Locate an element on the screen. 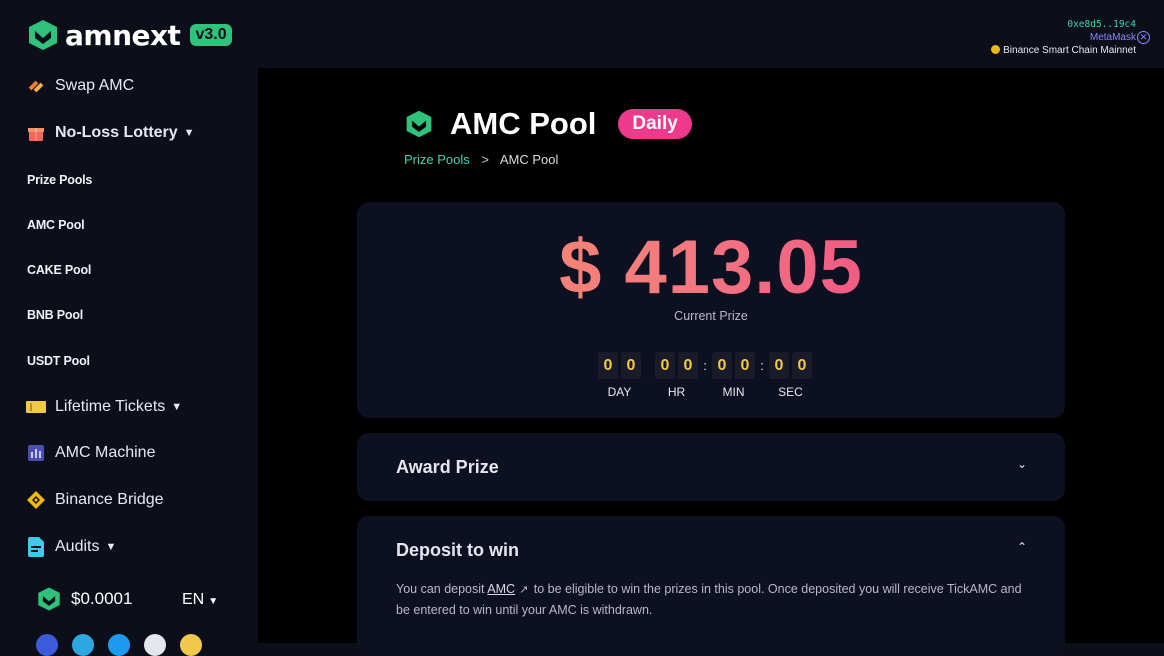 The width and height of the screenshot is (1164, 656). countdown-day: 00 DAY is located at coordinates (619, 375).